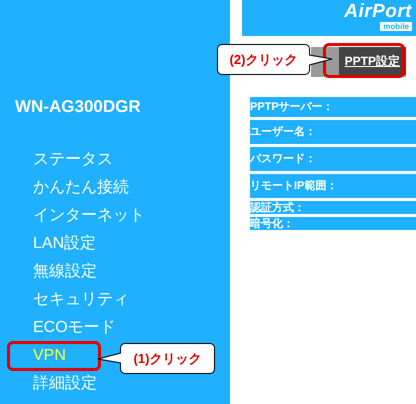 This screenshot has width=416, height=404. What do you see at coordinates (396, 26) in the screenshot?
I see `logo-subtitle: mobile` at bounding box center [396, 26].